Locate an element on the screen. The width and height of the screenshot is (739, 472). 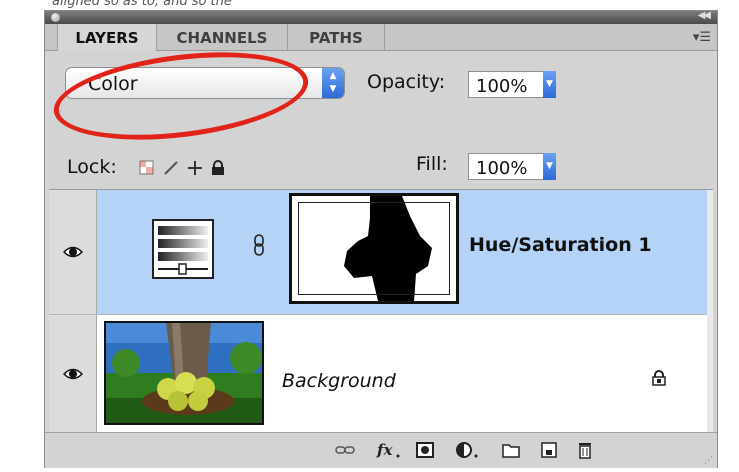
layer-mask-thumbnail is located at coordinates (374, 248).